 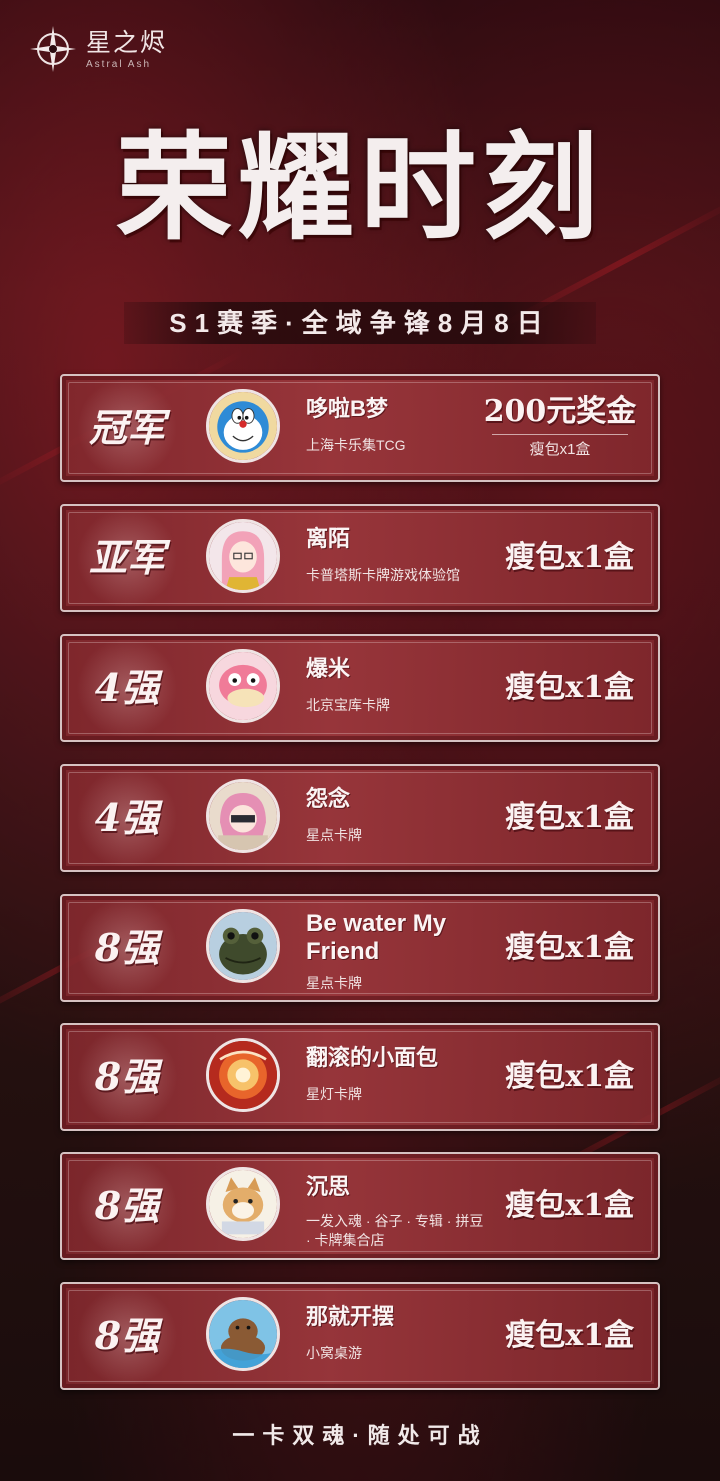 I want to click on frog-avatar, so click(x=243, y=946).